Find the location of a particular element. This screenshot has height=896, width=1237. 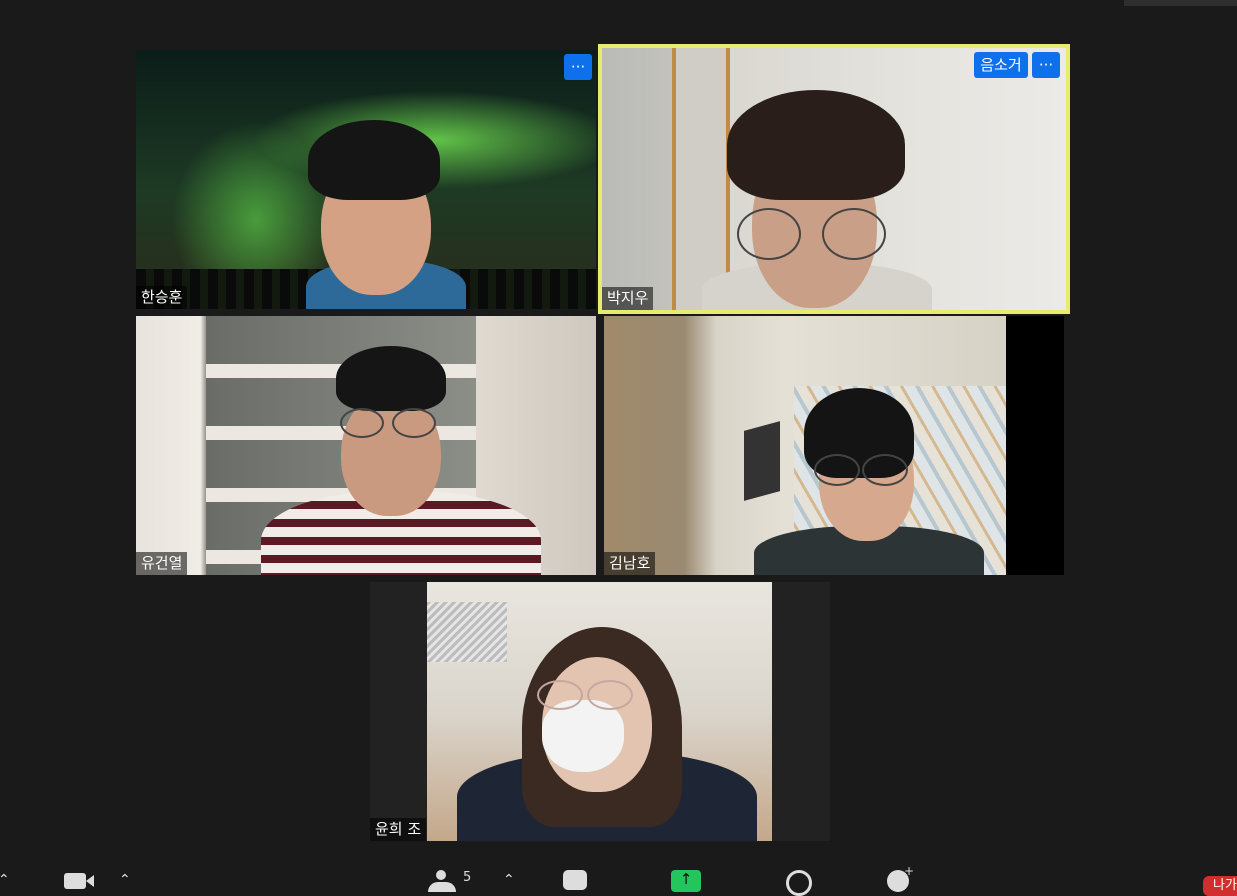

participant-name: 김남호 is located at coordinates (630, 563).